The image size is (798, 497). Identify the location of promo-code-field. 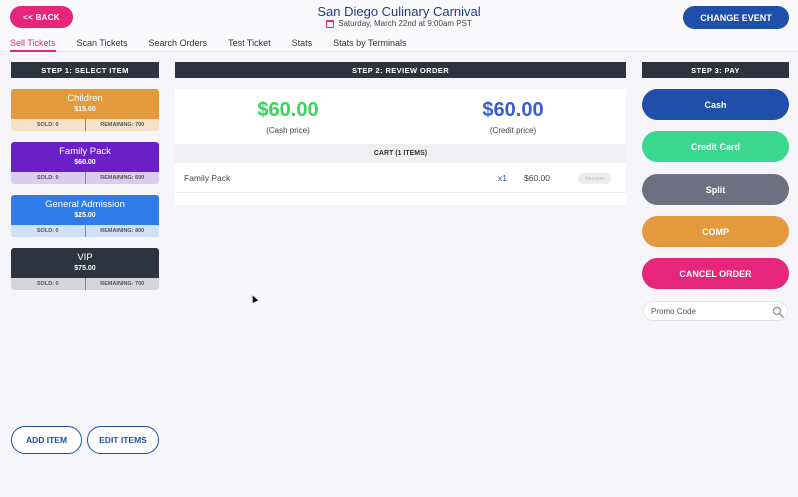
(715, 311).